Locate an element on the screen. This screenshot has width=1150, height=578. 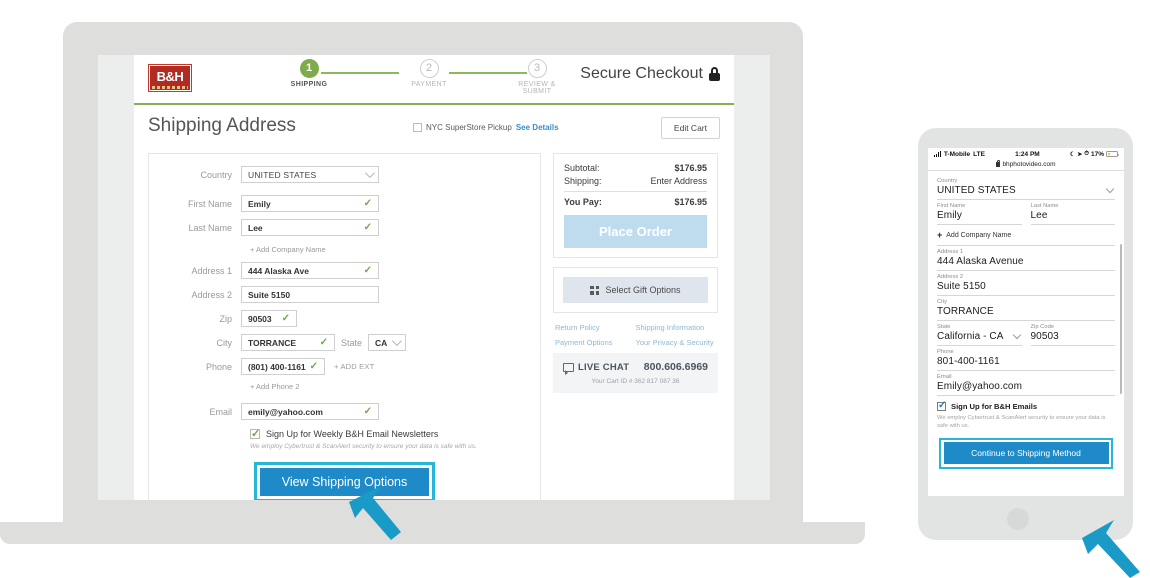
mobile-label-state: State is located at coordinates (944, 327).